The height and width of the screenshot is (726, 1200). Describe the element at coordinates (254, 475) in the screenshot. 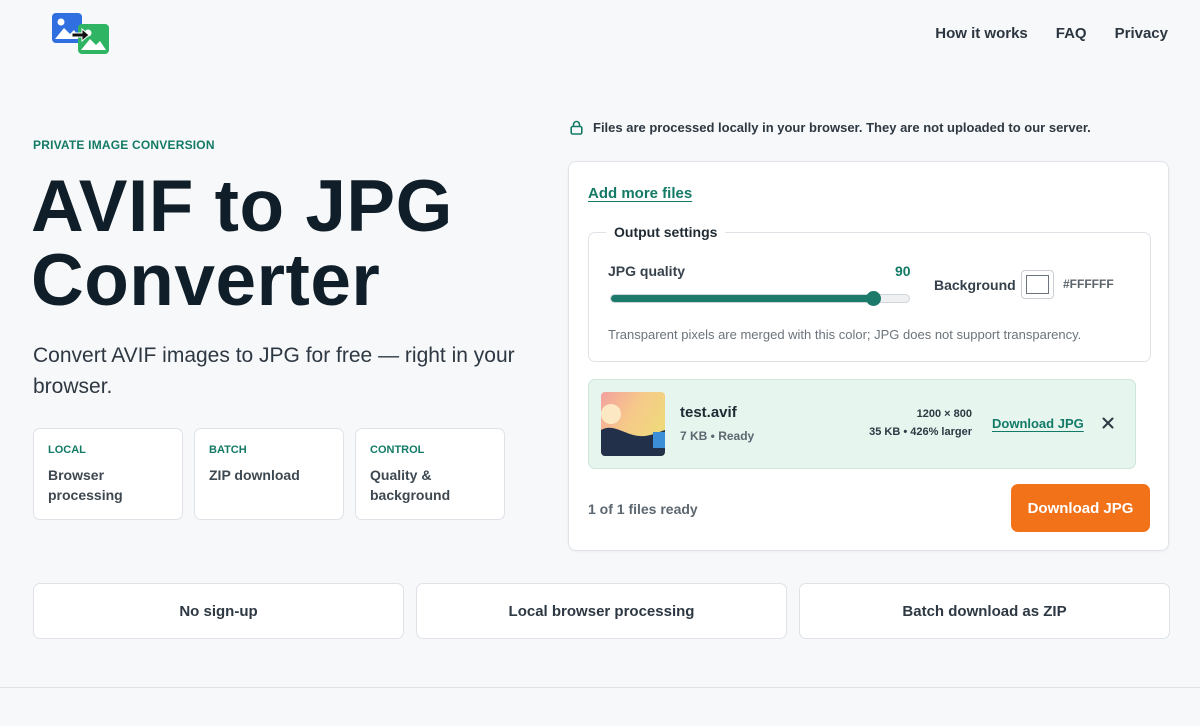

I see `feature-text: ZIP download` at that location.